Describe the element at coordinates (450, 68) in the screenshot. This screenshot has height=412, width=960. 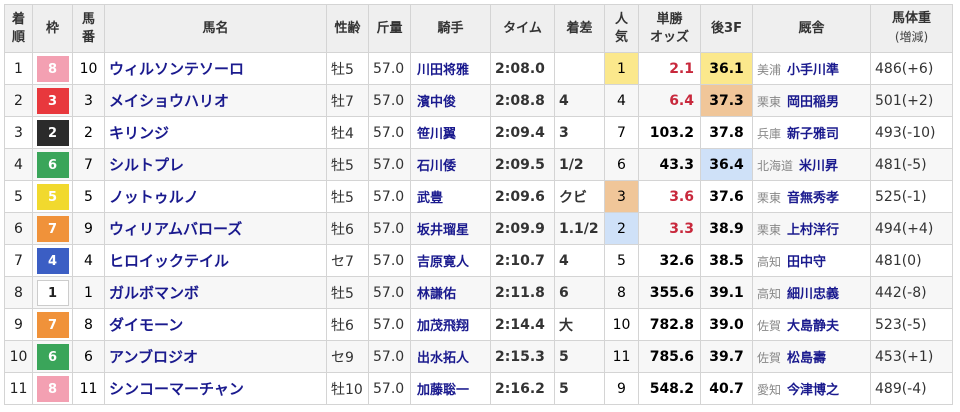
I see `jockey-link: 川田将雅` at that location.